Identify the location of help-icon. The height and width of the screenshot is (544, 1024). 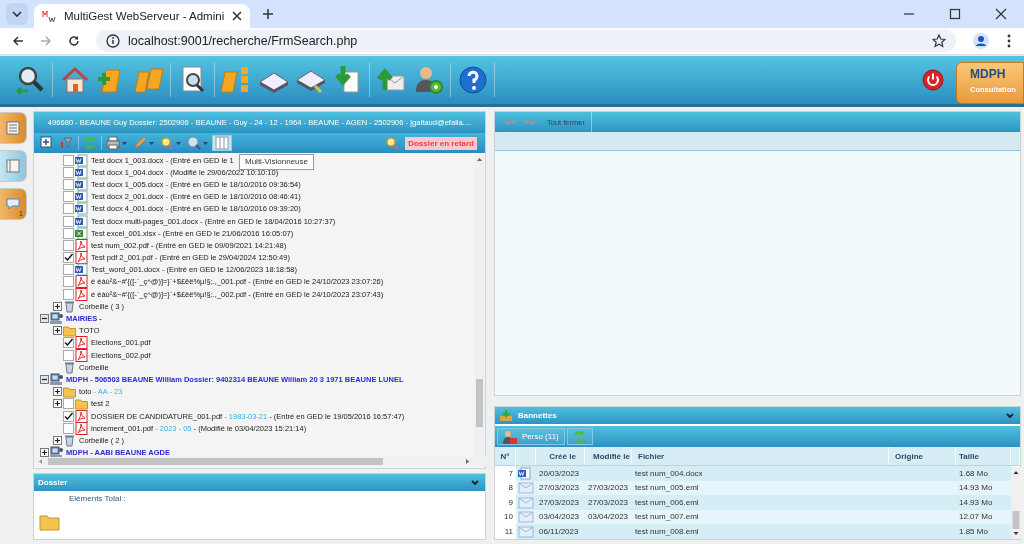
(472, 80).